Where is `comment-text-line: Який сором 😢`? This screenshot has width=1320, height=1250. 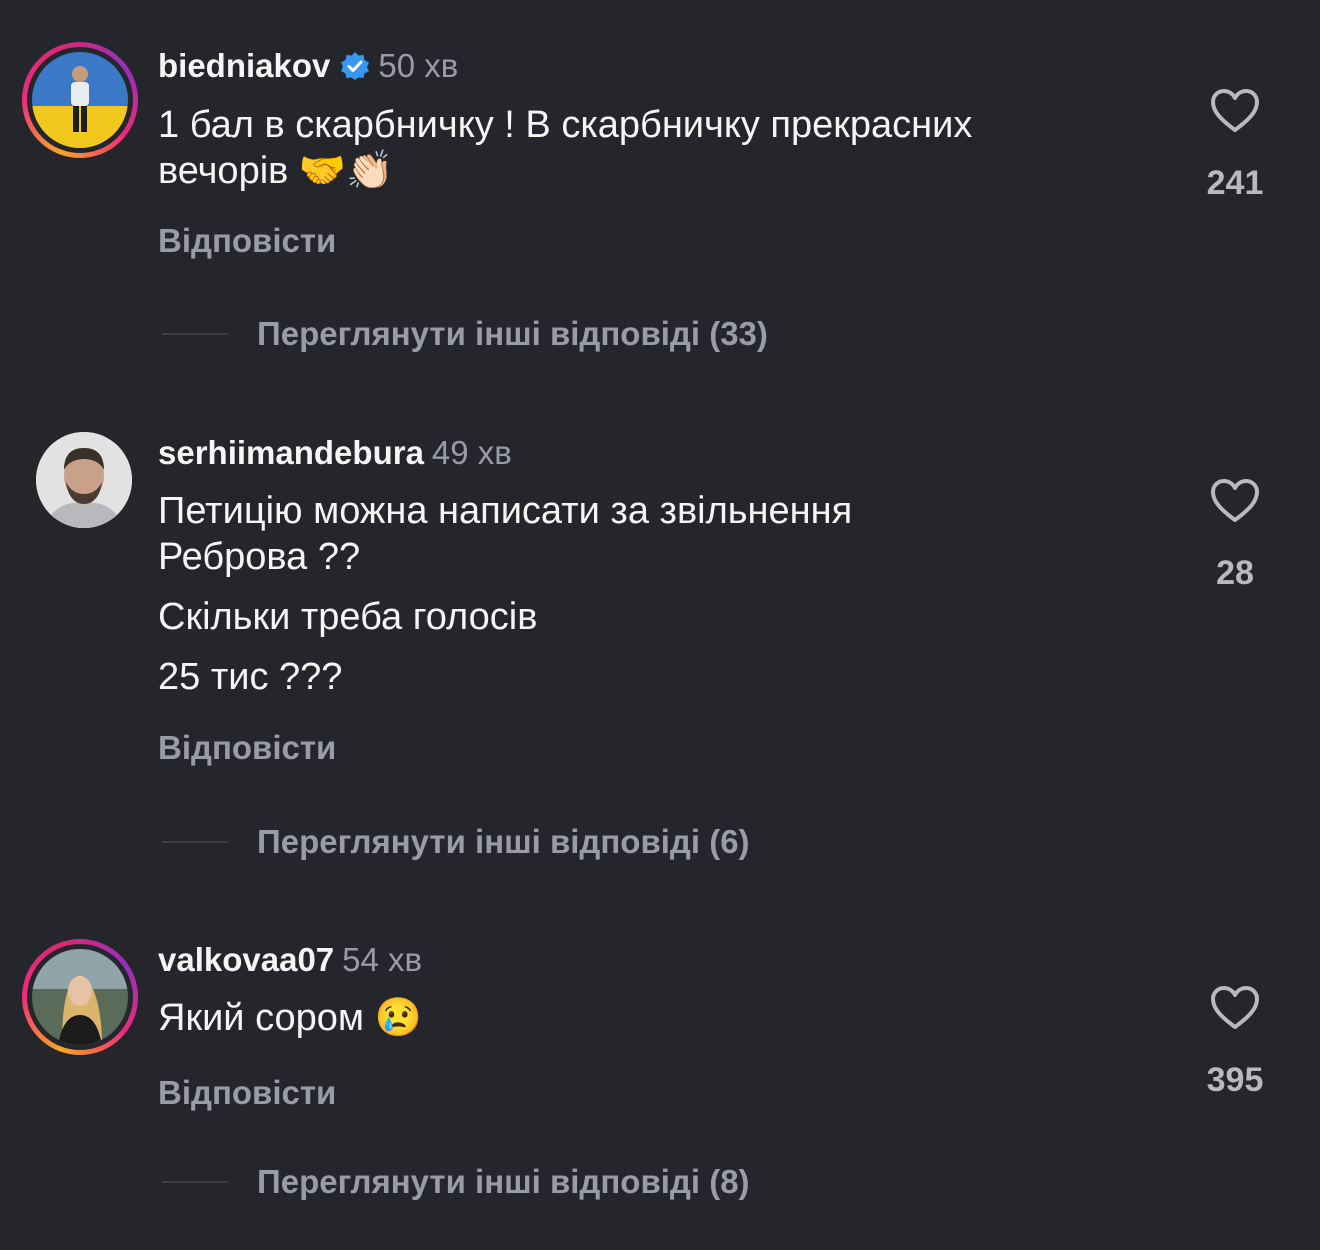
comment-text-line: Який сором 😢 is located at coordinates (290, 1018).